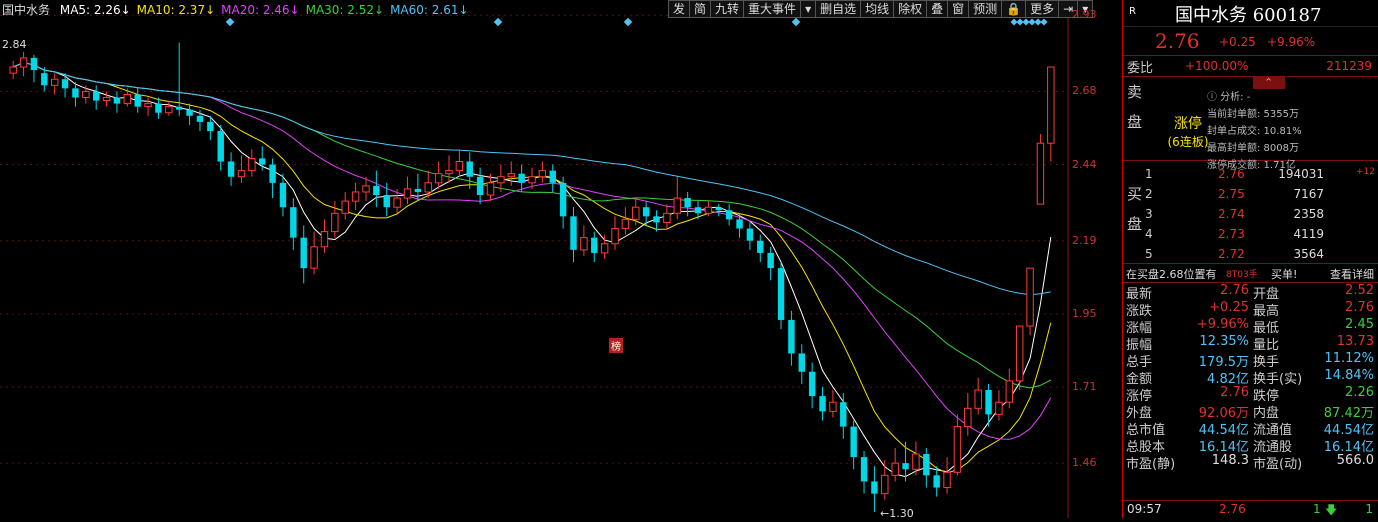 This screenshot has width=1378, height=522. What do you see at coordinates (1042, 9) in the screenshot?
I see `toolbar-button: 更多` at bounding box center [1042, 9].